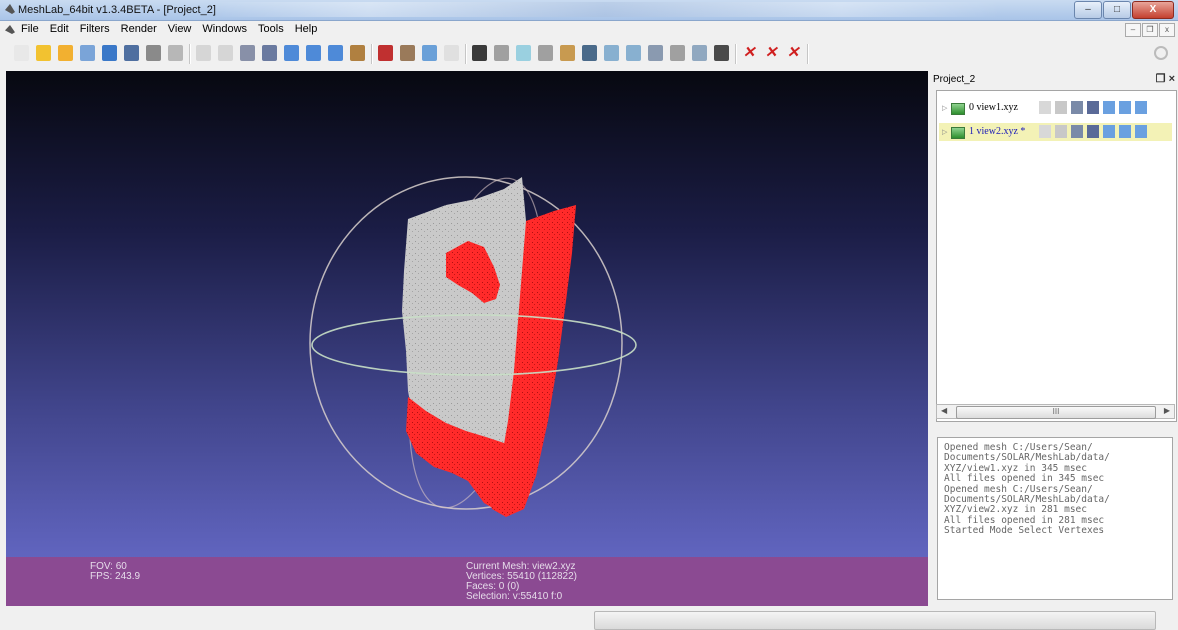  Describe the element at coordinates (357, 53) in the screenshot. I see `light-icon` at that location.